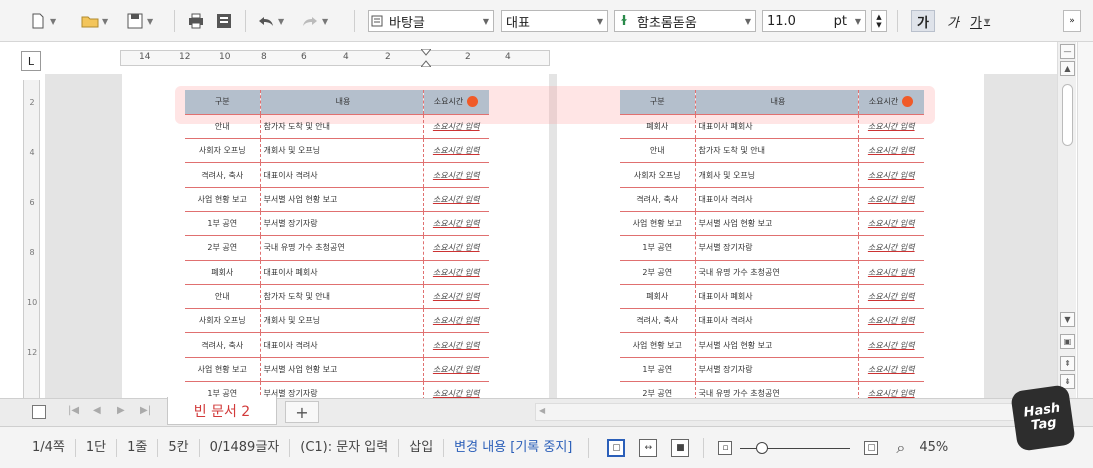  I want to click on stepper-down-icon: ▼, so click(878, 25).